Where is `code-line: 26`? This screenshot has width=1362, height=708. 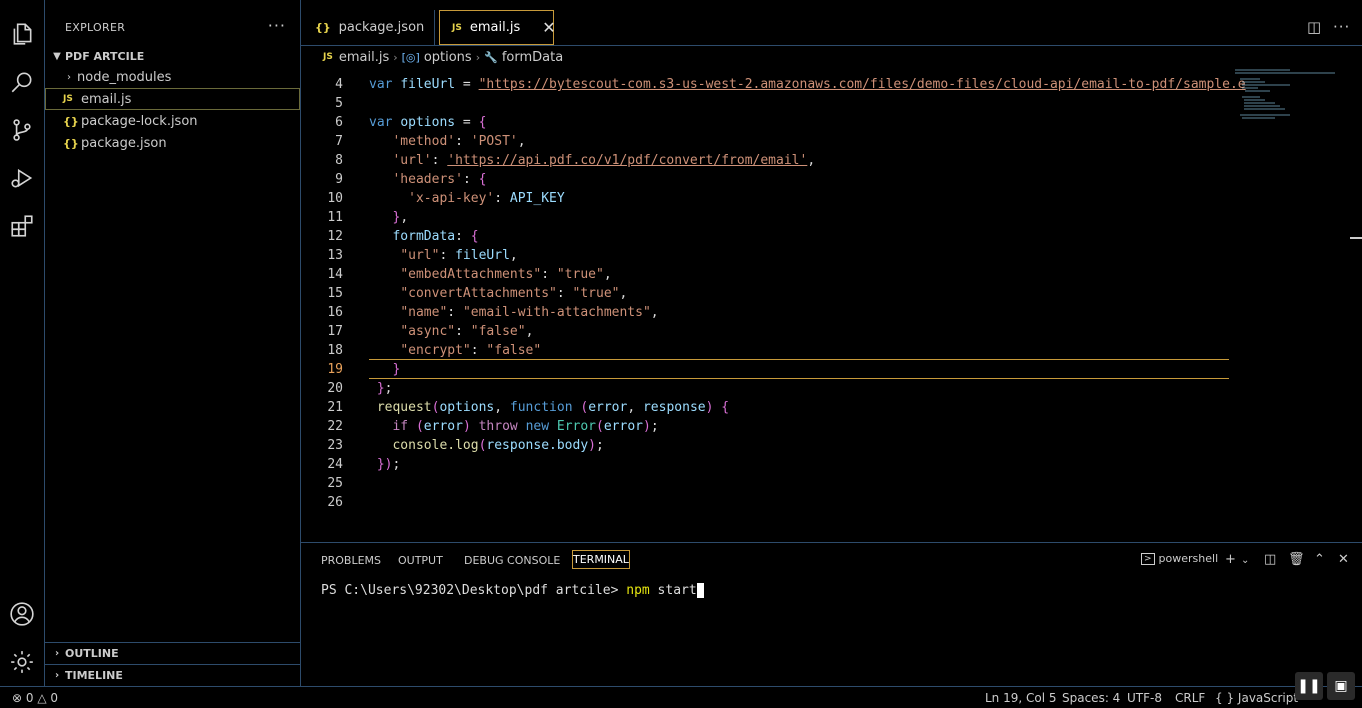 code-line: 26 is located at coordinates (766, 502).